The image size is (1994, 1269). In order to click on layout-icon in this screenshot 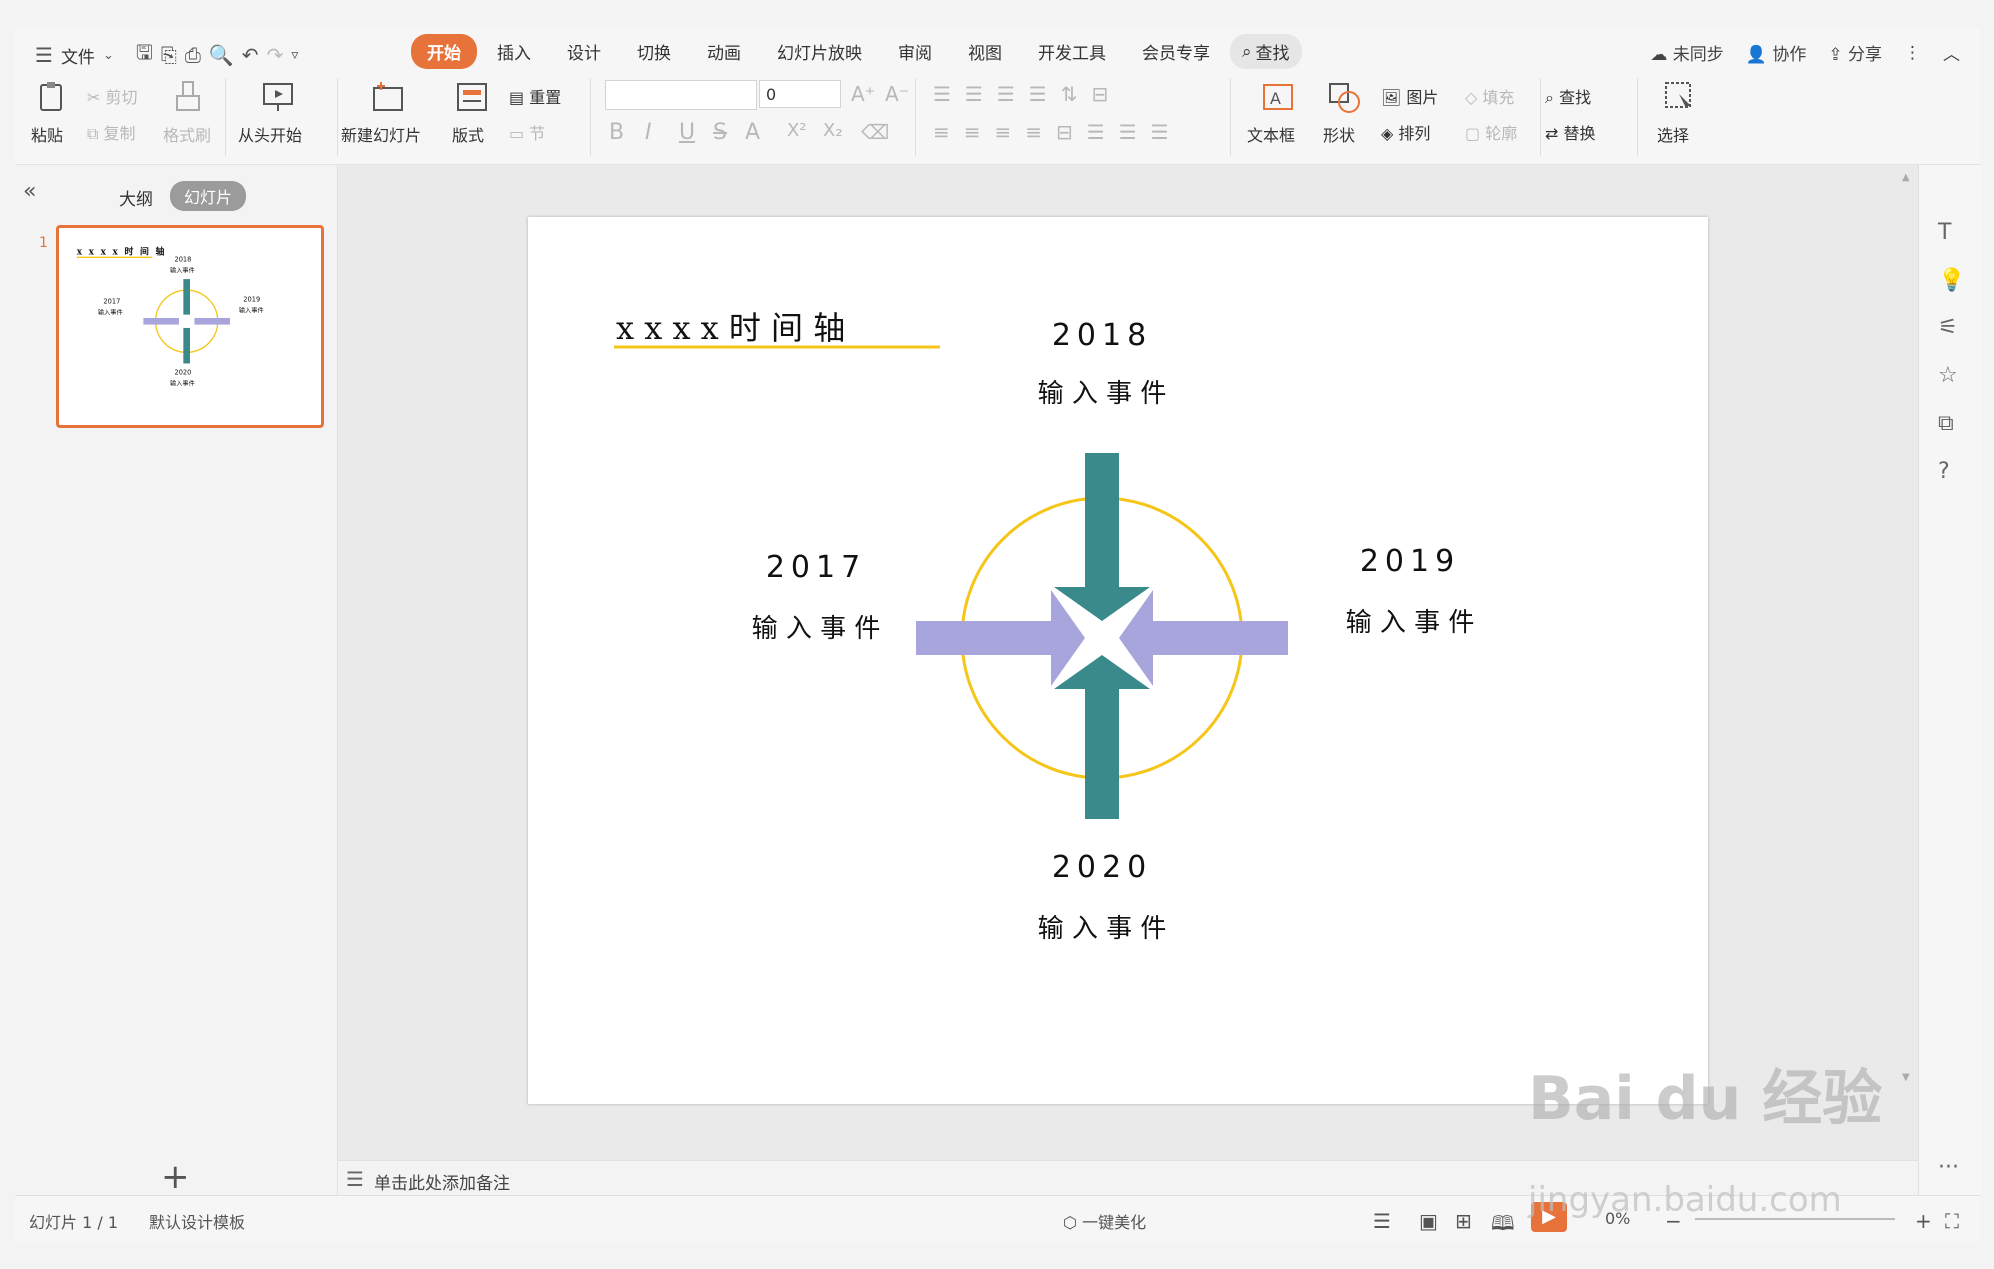, I will do `click(472, 97)`.